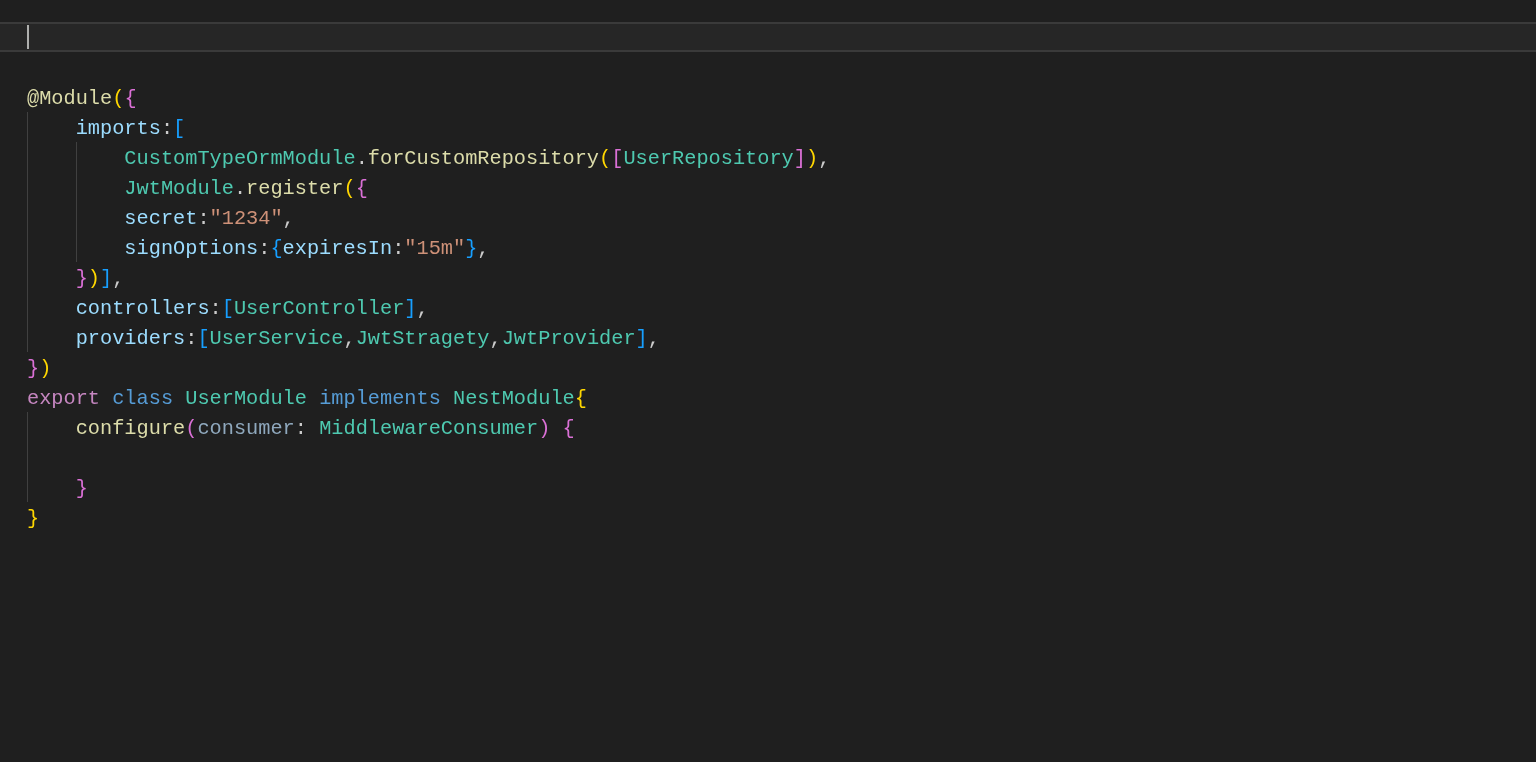 Image resolution: width=1536 pixels, height=762 pixels. Describe the element at coordinates (306, 248) in the screenshot. I see `code-line: signOptions:{expiresIn:"15m"},` at that location.